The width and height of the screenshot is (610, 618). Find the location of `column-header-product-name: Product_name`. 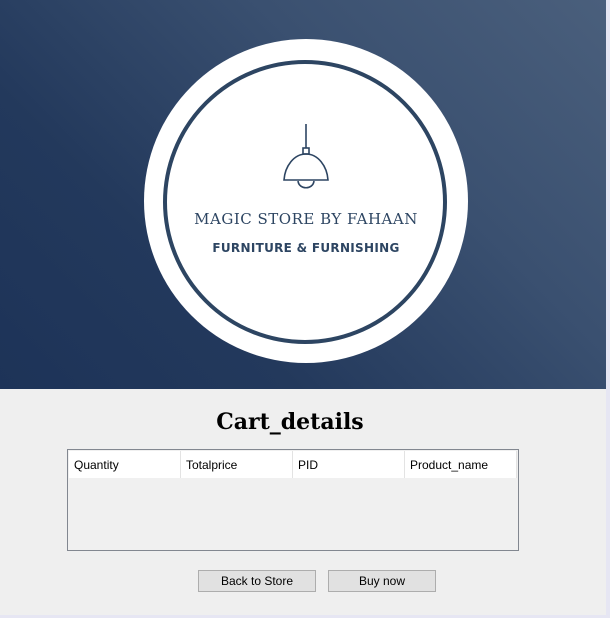

column-header-product-name: Product_name is located at coordinates (461, 464).